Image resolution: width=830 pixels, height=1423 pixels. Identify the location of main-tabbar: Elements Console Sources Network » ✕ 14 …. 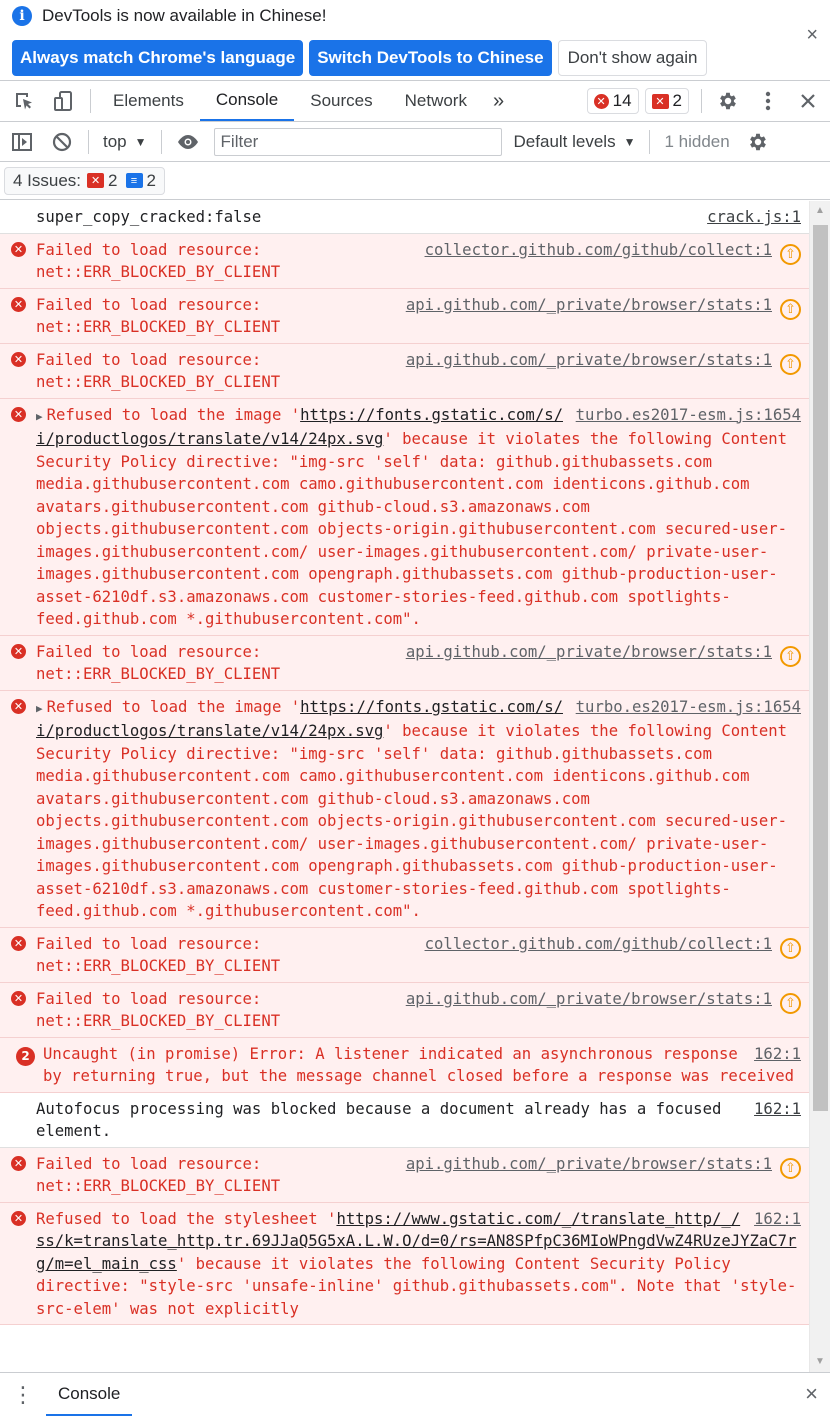
(415, 101).